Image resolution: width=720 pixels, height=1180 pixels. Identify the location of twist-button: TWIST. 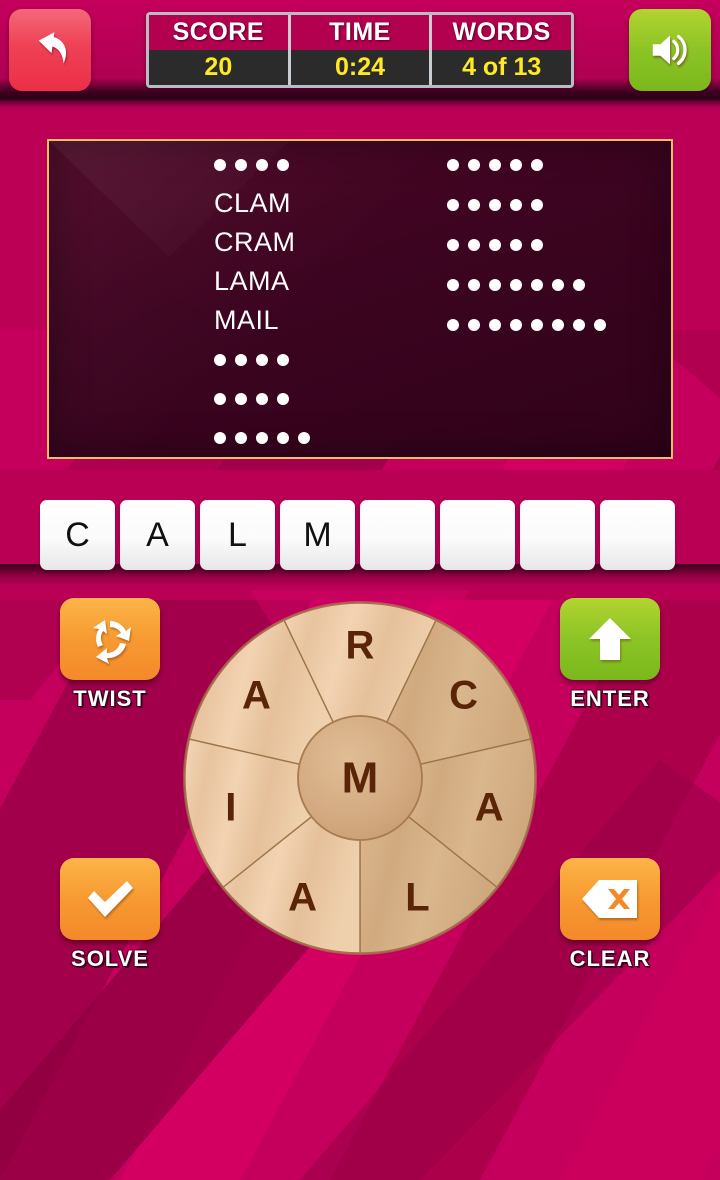
(110, 655).